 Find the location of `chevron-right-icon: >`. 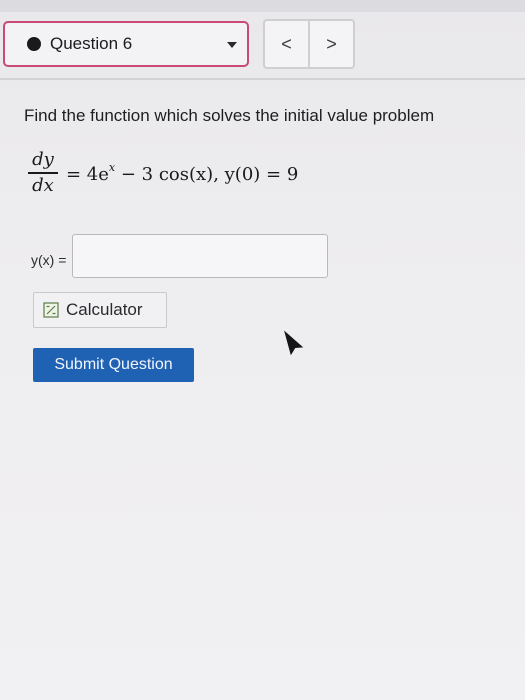

chevron-right-icon: > is located at coordinates (331, 43).